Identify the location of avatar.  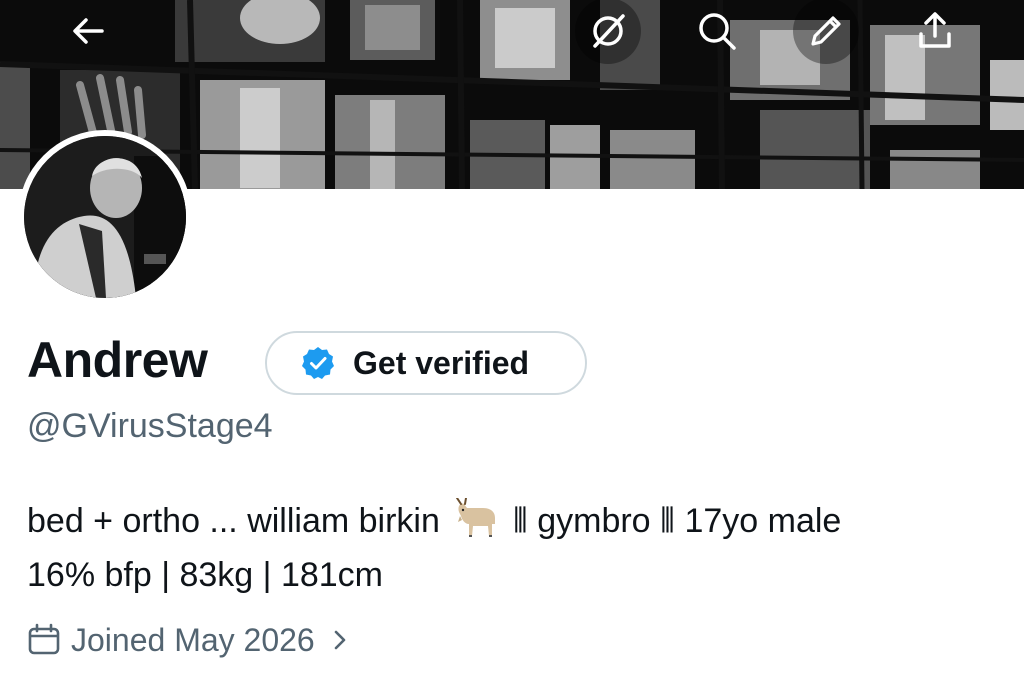
(105, 217).